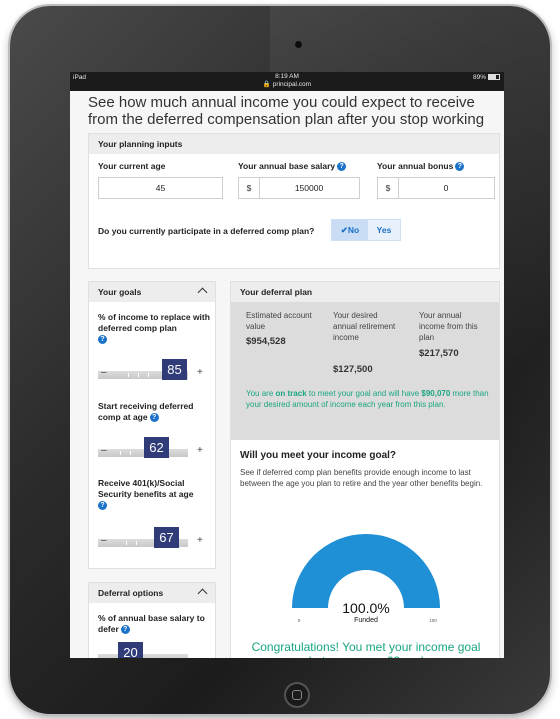  Describe the element at coordinates (287, 166) in the screenshot. I see `salary-label-text: Your annual base salary` at that location.